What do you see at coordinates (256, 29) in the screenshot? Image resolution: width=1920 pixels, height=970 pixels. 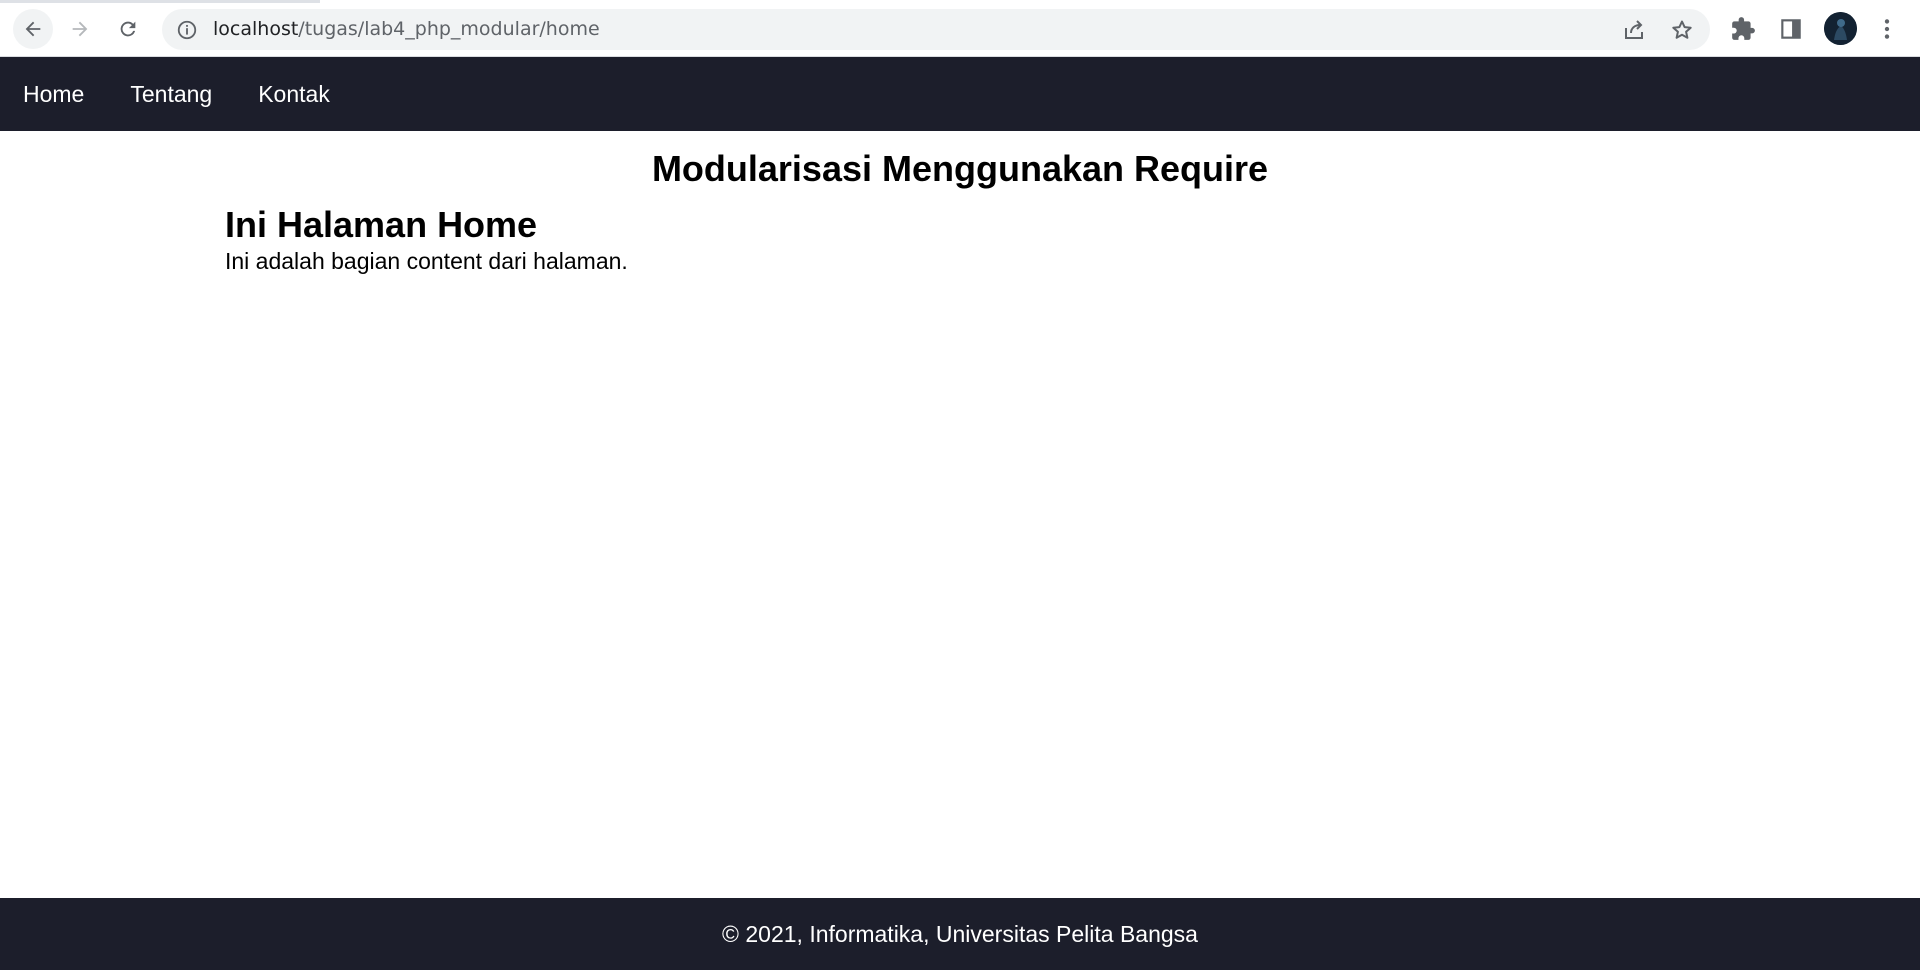 I see `url-host: localhost` at bounding box center [256, 29].